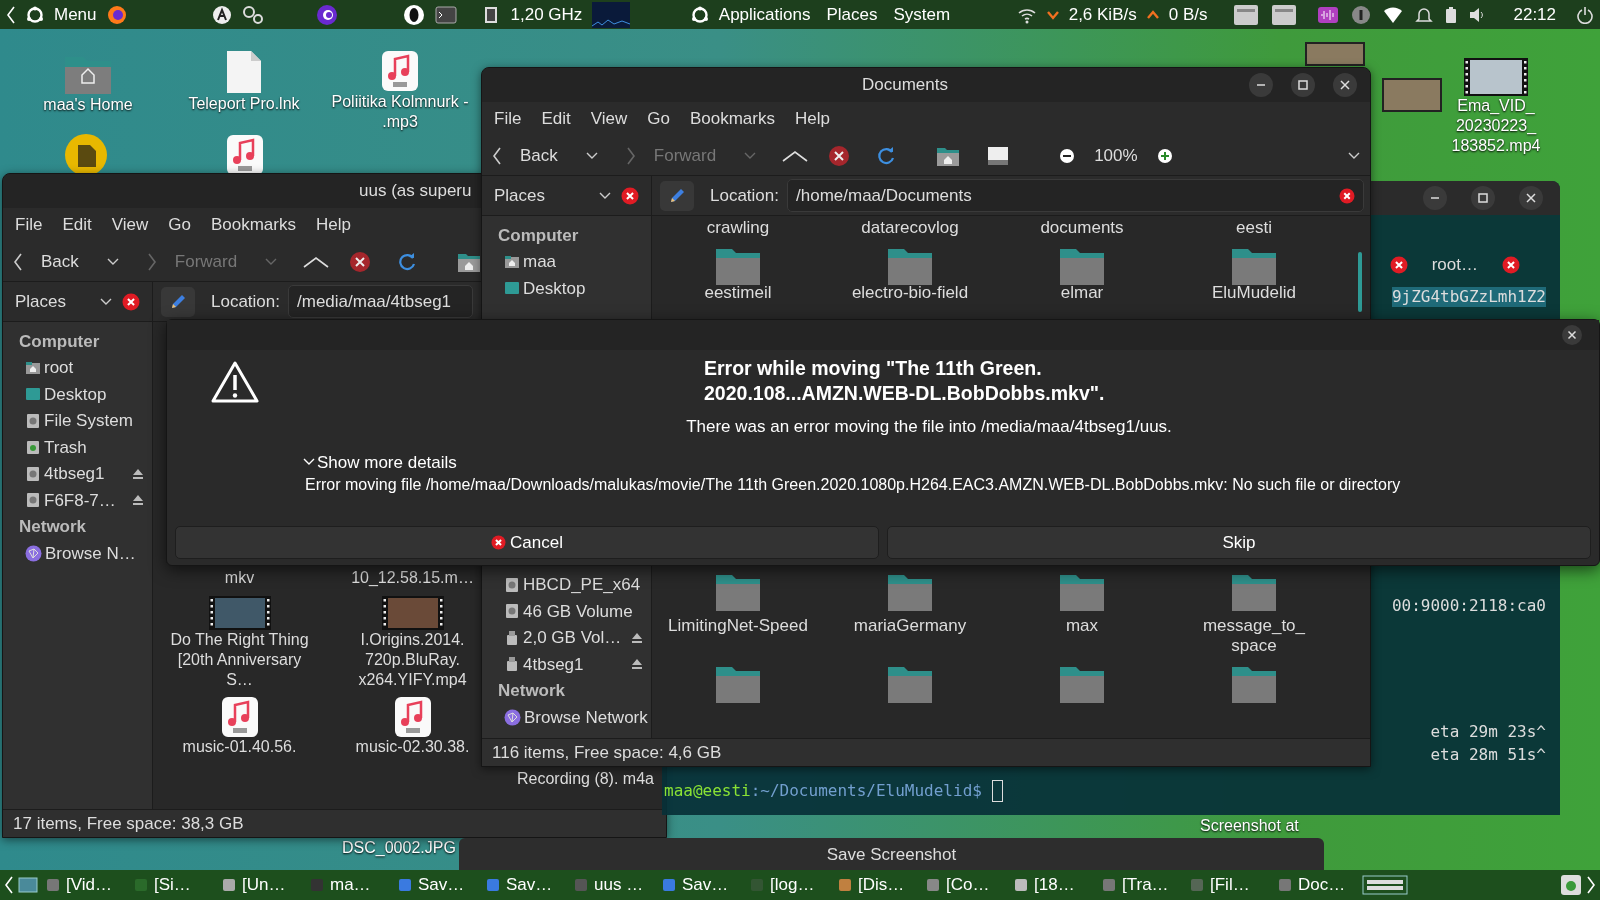 The image size is (1600, 900). I want to click on zoom-out-icon, so click(1067, 155).